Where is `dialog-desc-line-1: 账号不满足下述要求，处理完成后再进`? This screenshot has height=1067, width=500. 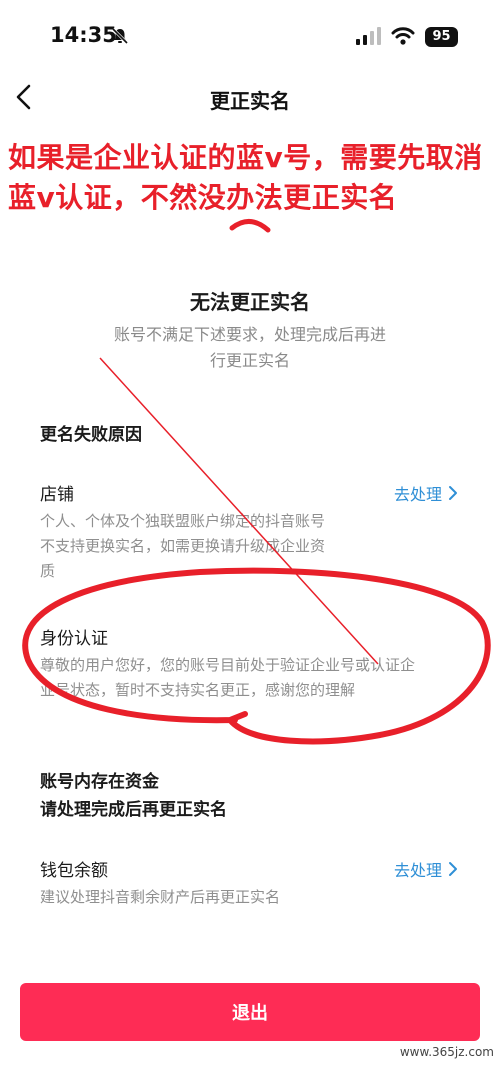 dialog-desc-line-1: 账号不满足下述要求，处理完成后再进 is located at coordinates (249, 334).